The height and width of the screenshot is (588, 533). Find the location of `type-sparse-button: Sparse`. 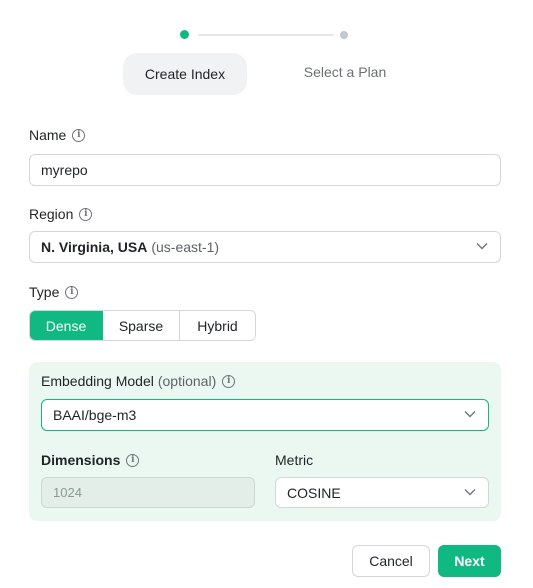

type-sparse-button: Sparse is located at coordinates (141, 325).